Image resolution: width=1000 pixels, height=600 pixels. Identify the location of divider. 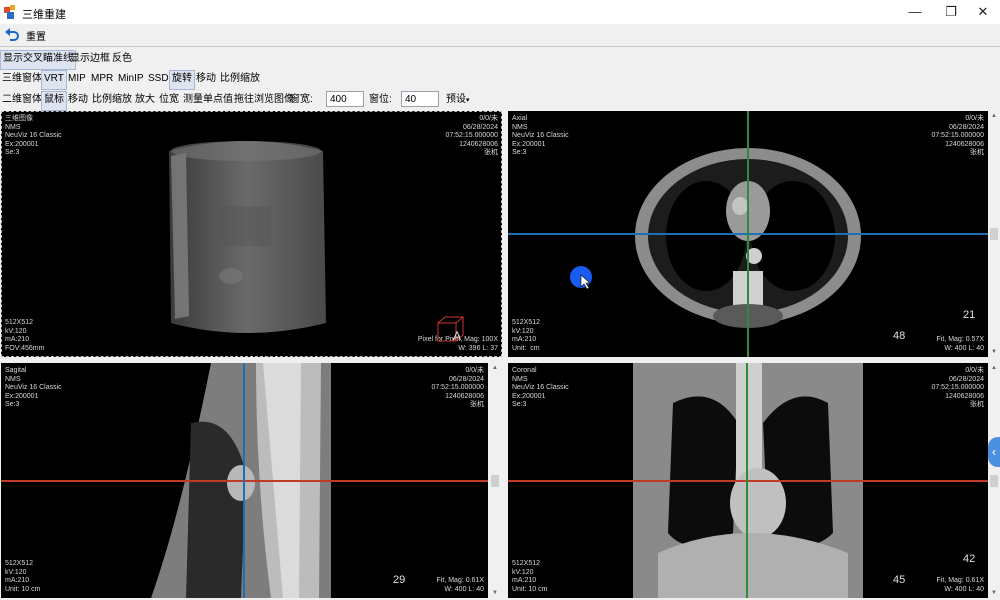
(500, 46).